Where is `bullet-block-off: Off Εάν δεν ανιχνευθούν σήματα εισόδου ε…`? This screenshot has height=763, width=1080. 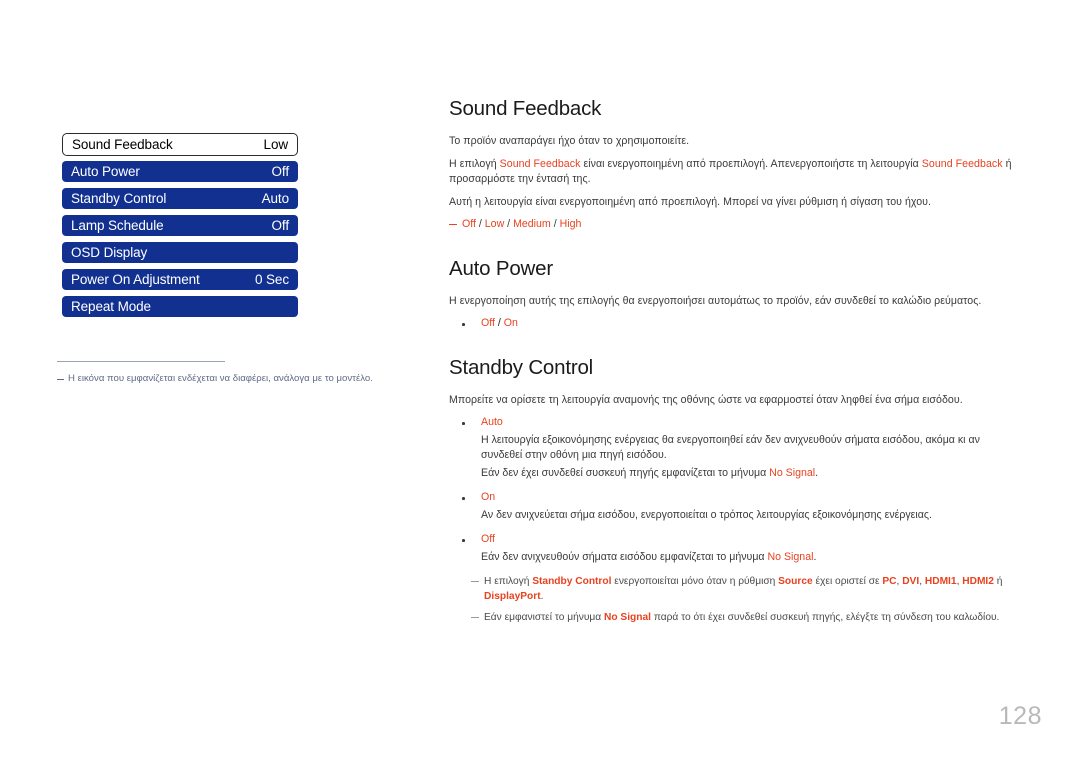 bullet-block-off: Off Εάν δεν ανιχνευθούν σήματα εισόδου ε… is located at coordinates (730, 548).